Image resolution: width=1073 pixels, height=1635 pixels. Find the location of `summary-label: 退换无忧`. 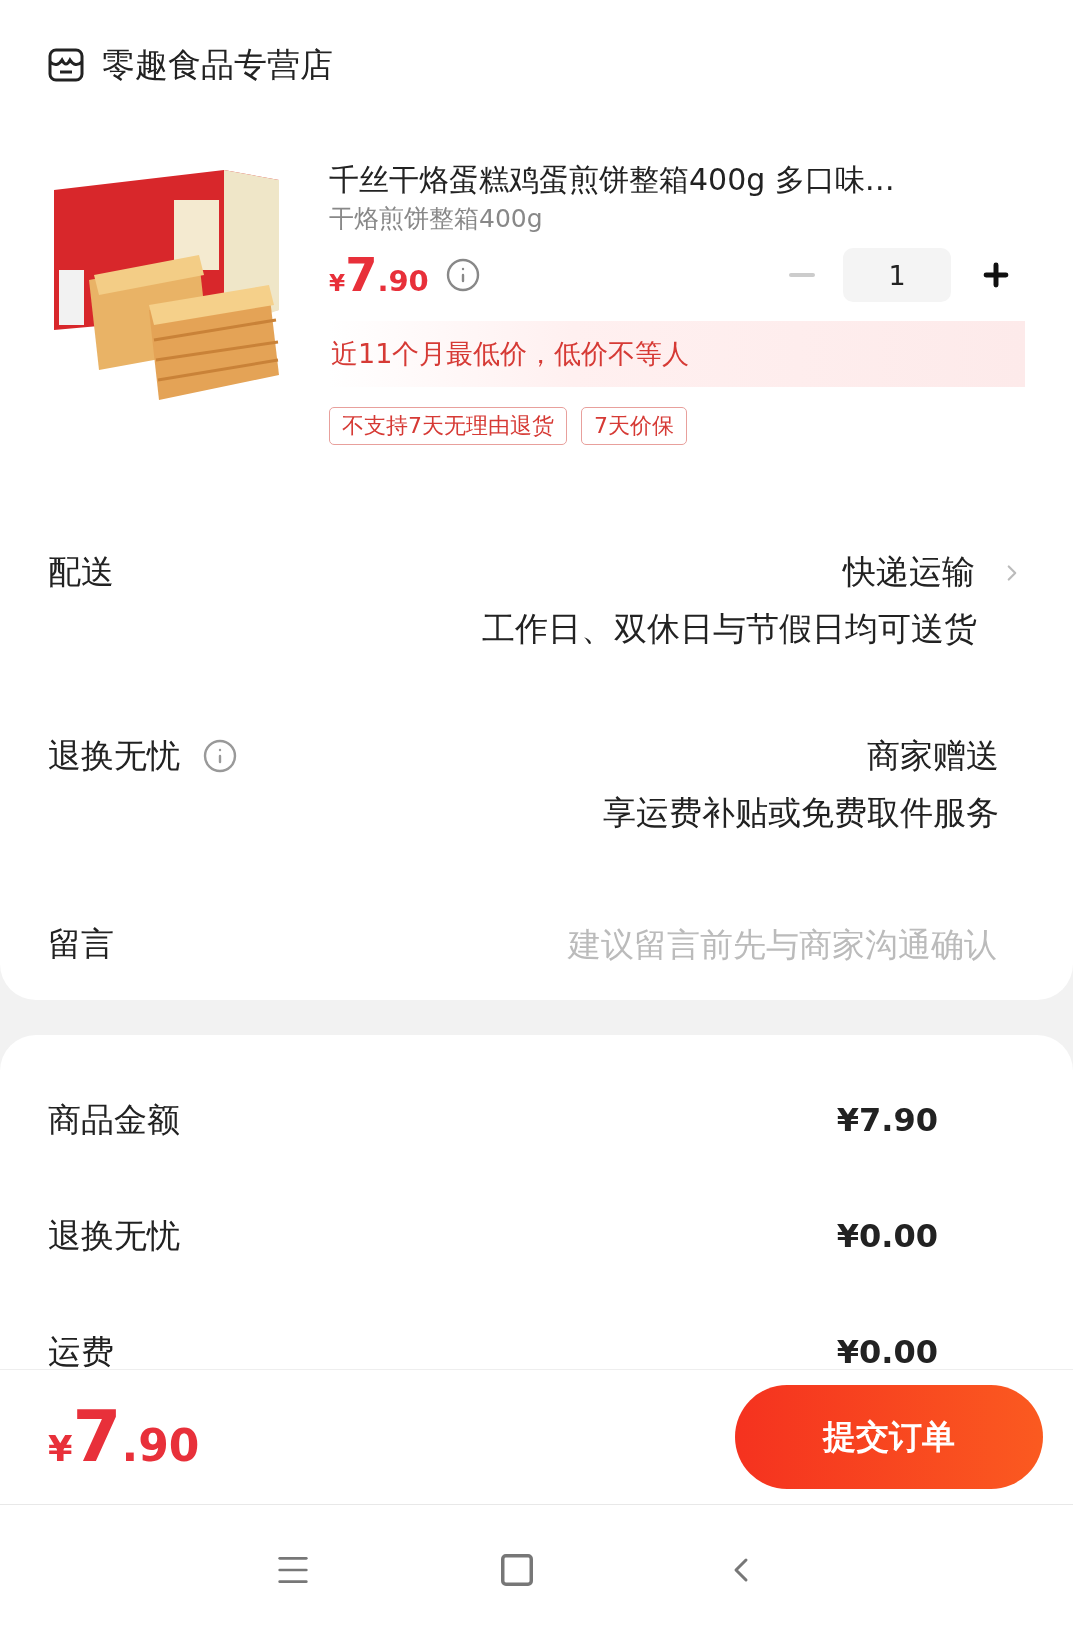

summary-label: 退换无忧 is located at coordinates (114, 1235).